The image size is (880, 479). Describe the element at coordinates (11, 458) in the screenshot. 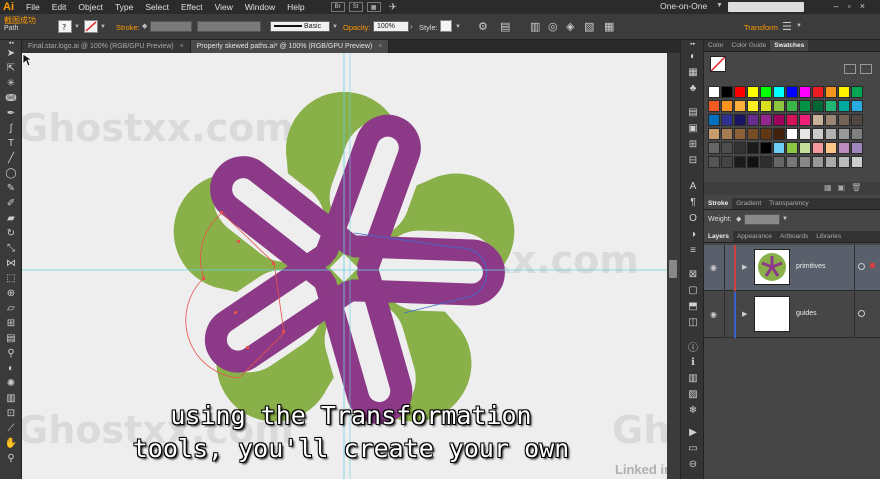

I see `zoom-tool-icon: ⚲` at that location.